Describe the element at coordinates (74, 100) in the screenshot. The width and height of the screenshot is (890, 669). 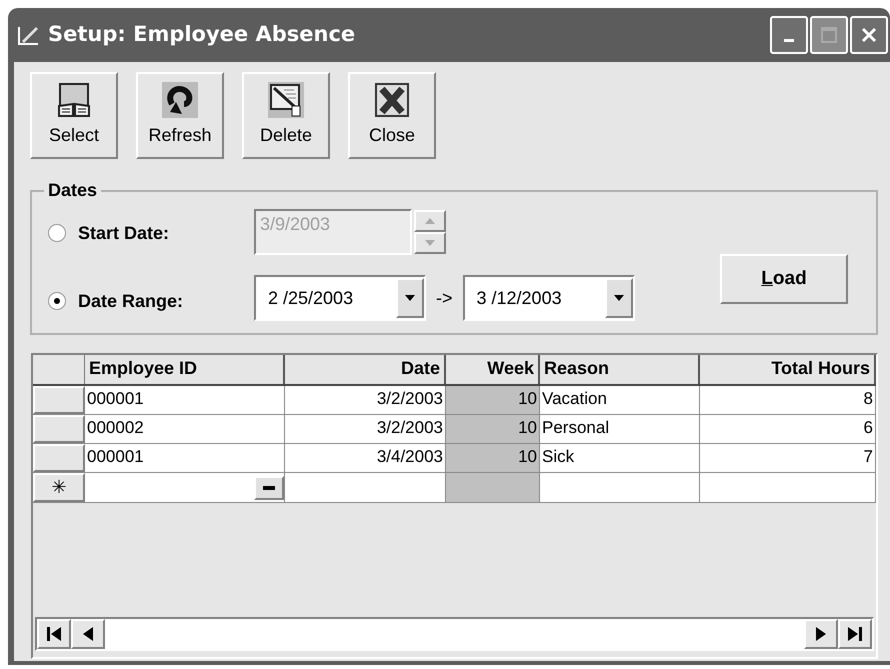
I see `book-icon` at that location.